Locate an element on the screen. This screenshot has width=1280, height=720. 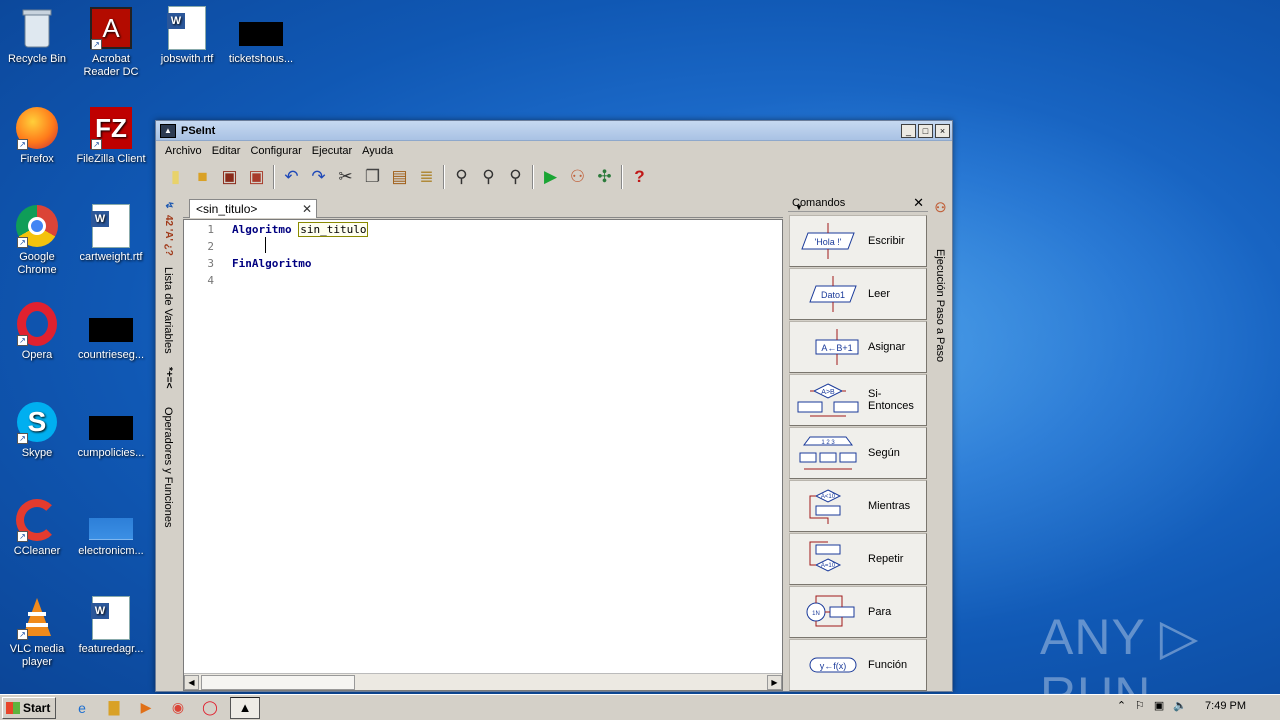
menu-ejecutar: Ejecutar is located at coordinates (332, 151).